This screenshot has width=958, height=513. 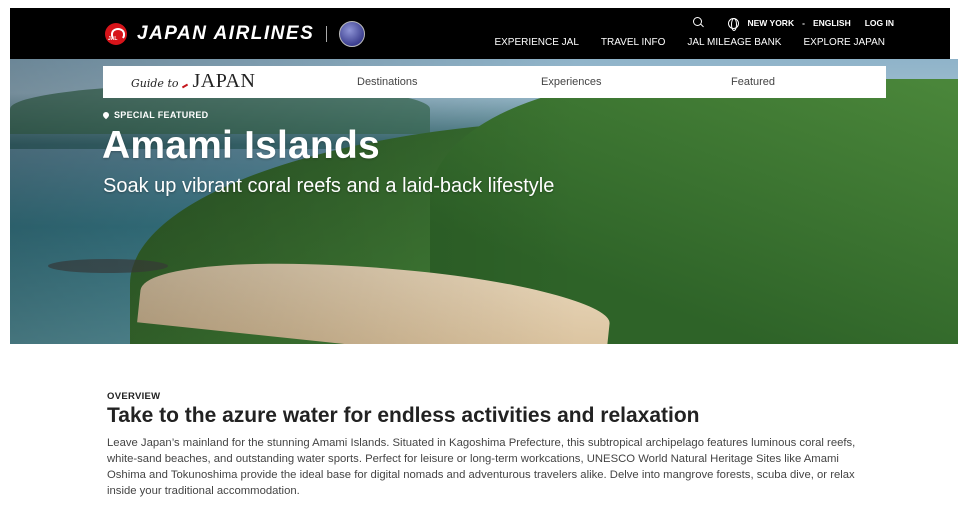 What do you see at coordinates (352, 34) in the screenshot?
I see `oneworld-icon` at bounding box center [352, 34].